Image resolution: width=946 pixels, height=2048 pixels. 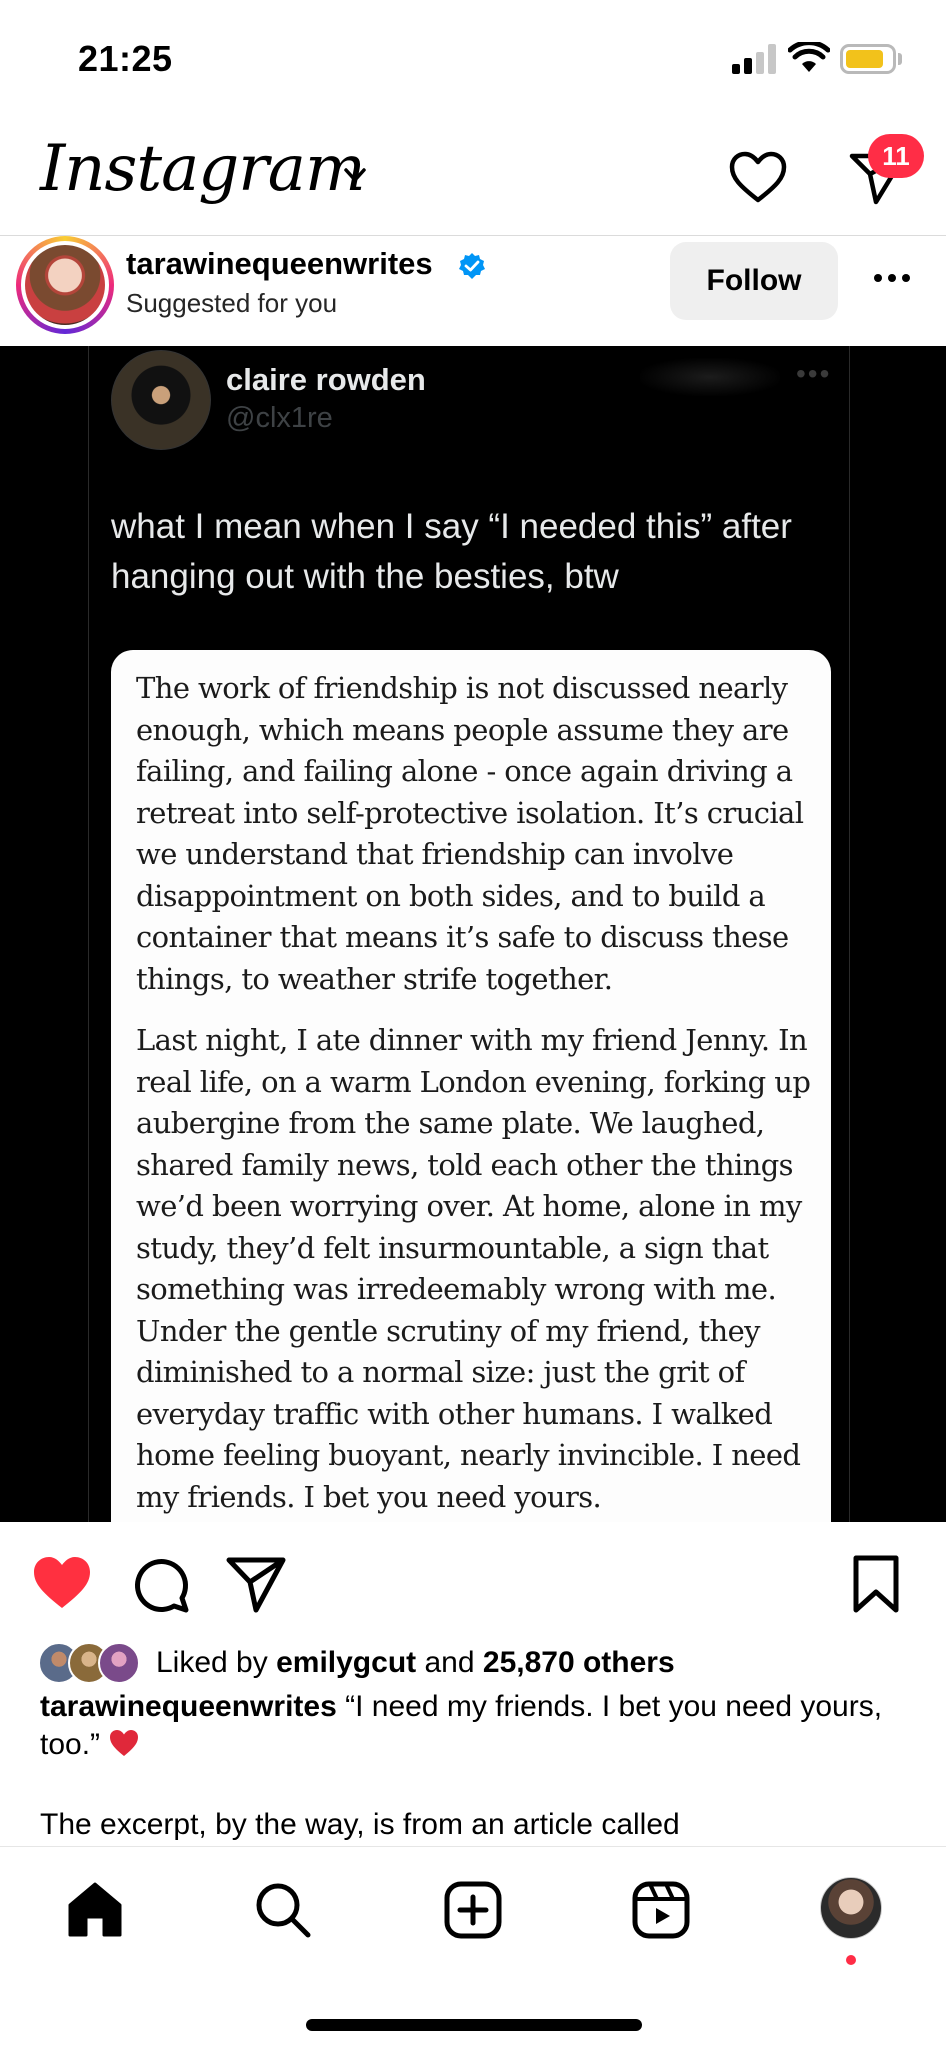 I want to click on reels-icon, so click(x=661, y=1910).